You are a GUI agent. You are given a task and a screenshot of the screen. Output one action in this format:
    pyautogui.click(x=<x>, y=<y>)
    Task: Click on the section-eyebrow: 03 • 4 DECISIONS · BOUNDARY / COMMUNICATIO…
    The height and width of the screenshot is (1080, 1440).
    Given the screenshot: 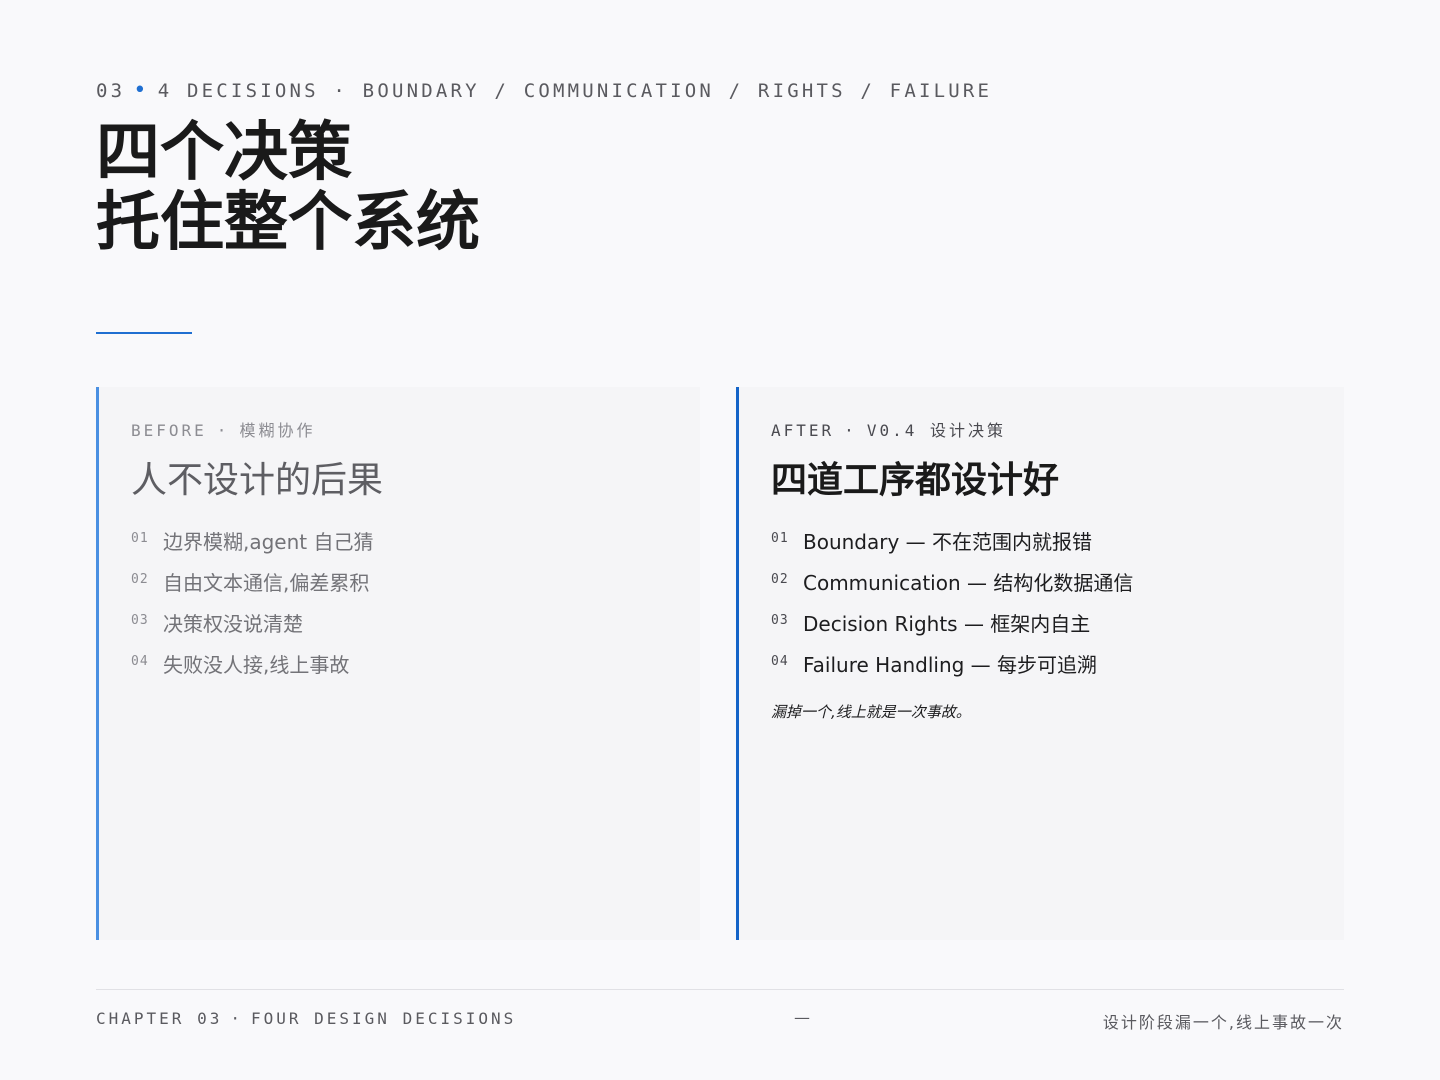 What is the action you would take?
    pyautogui.click(x=544, y=90)
    